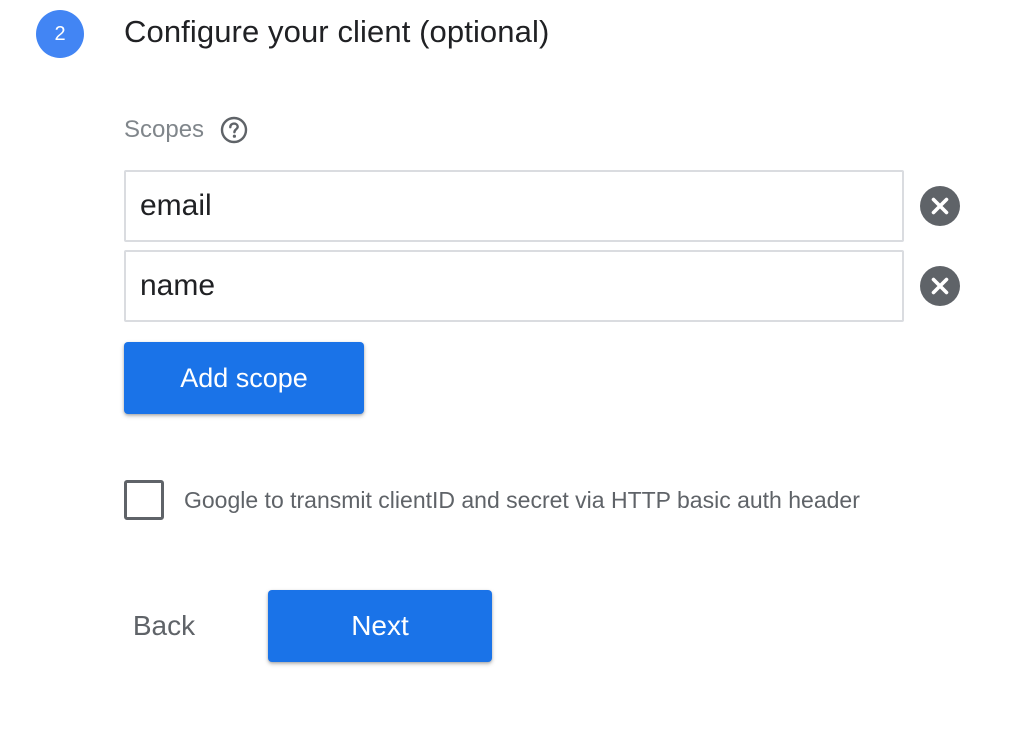 This screenshot has width=1034, height=736. What do you see at coordinates (380, 626) in the screenshot?
I see `next-button: Next` at bounding box center [380, 626].